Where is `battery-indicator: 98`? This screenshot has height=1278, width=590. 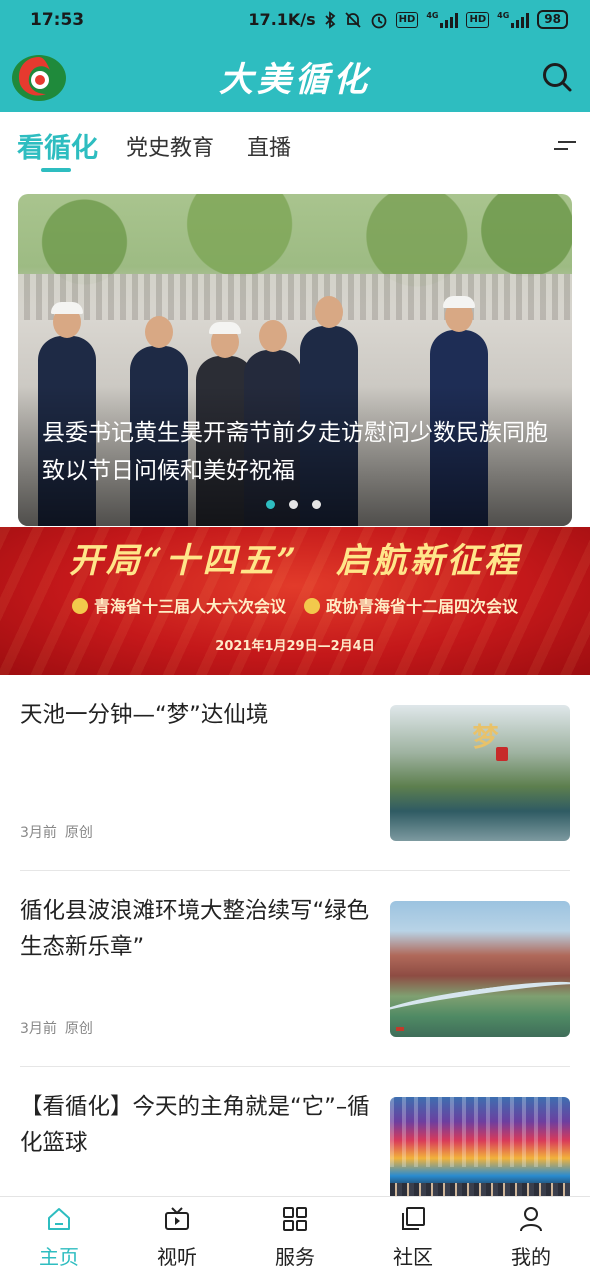
battery-indicator: 98 is located at coordinates (552, 19).